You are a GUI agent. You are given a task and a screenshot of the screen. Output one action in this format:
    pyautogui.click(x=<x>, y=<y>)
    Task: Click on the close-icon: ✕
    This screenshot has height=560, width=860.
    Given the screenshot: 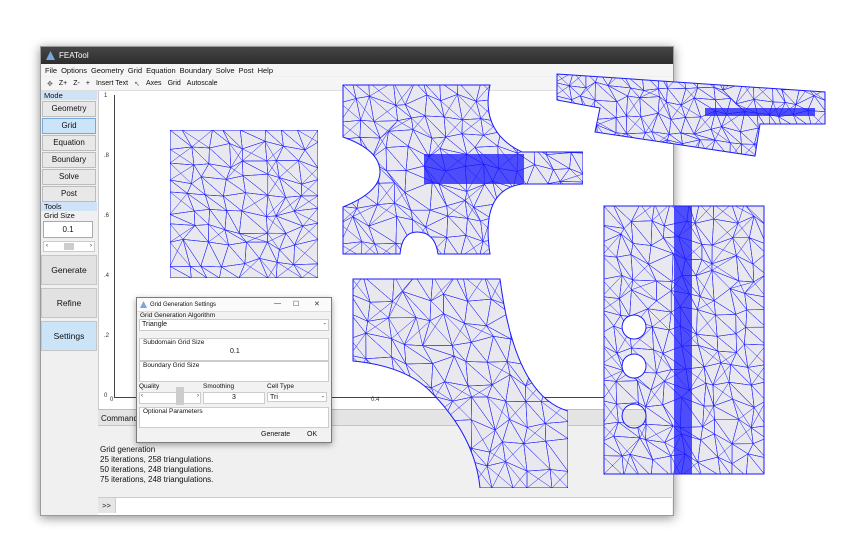 What is the action you would take?
    pyautogui.click(x=317, y=304)
    